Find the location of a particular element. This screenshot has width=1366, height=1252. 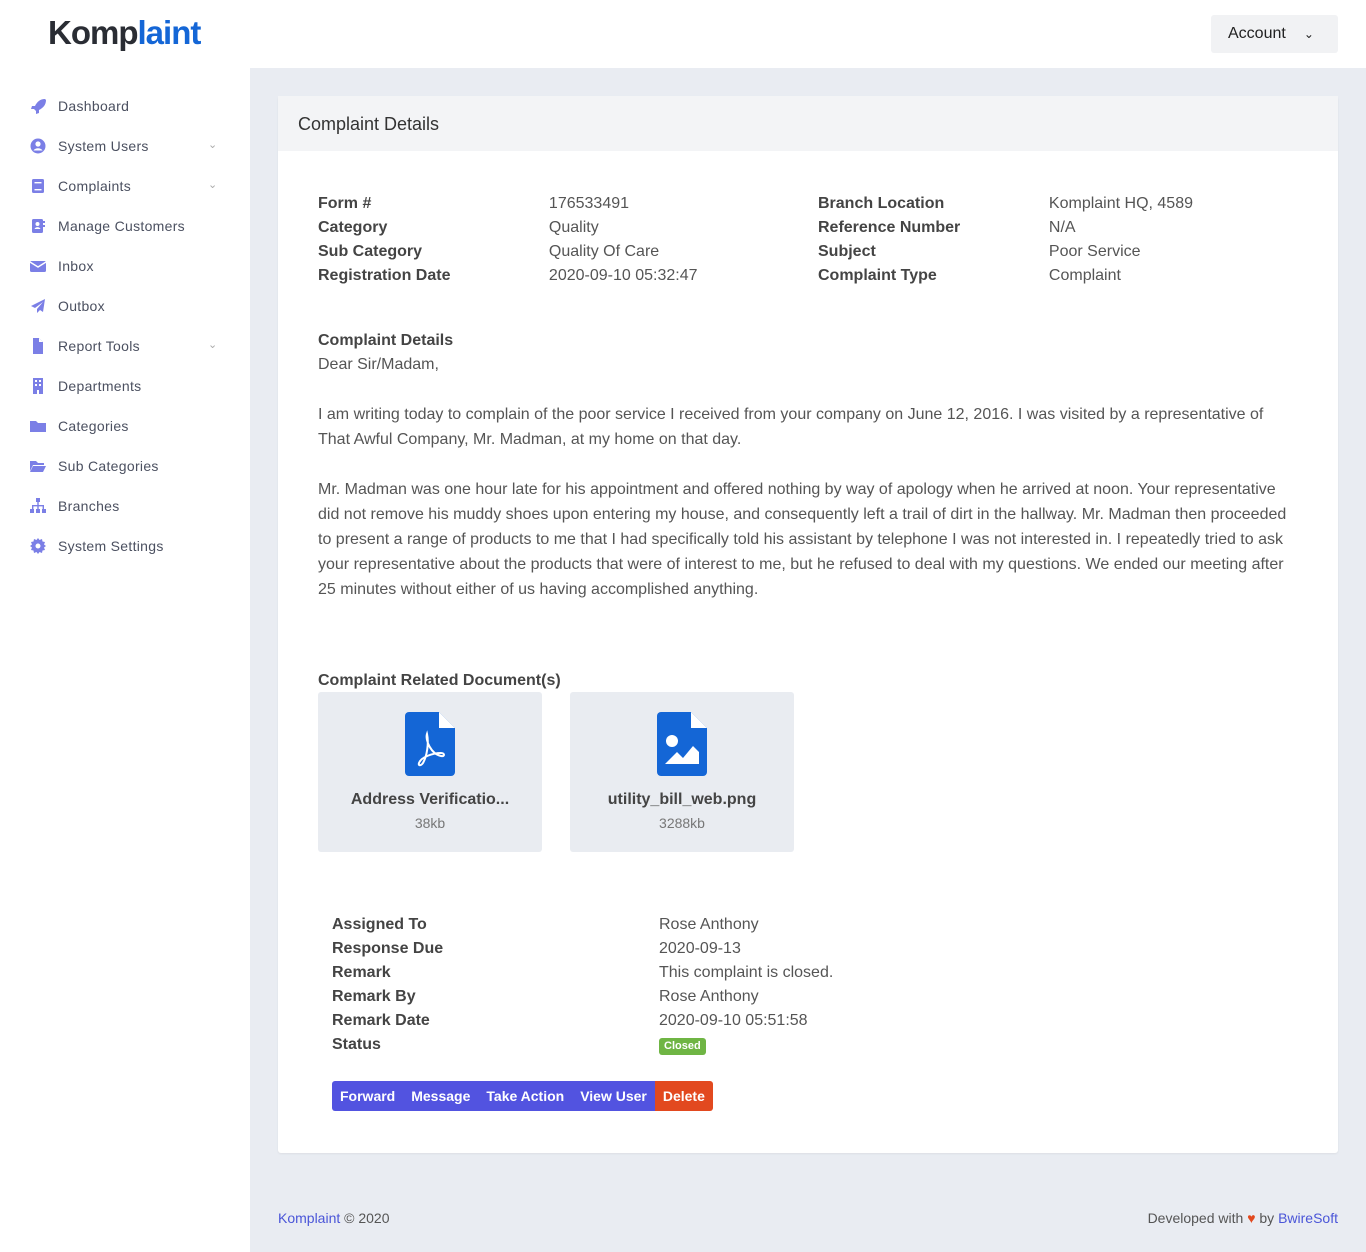

account-dropdown: Account ⌄ is located at coordinates (1274, 34).